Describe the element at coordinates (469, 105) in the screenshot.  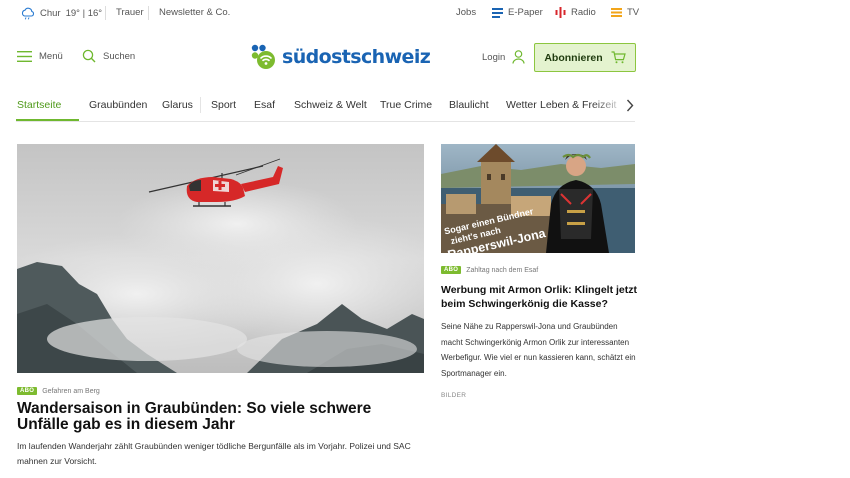
I see `nav-item-blaulicht: Blaulicht` at that location.